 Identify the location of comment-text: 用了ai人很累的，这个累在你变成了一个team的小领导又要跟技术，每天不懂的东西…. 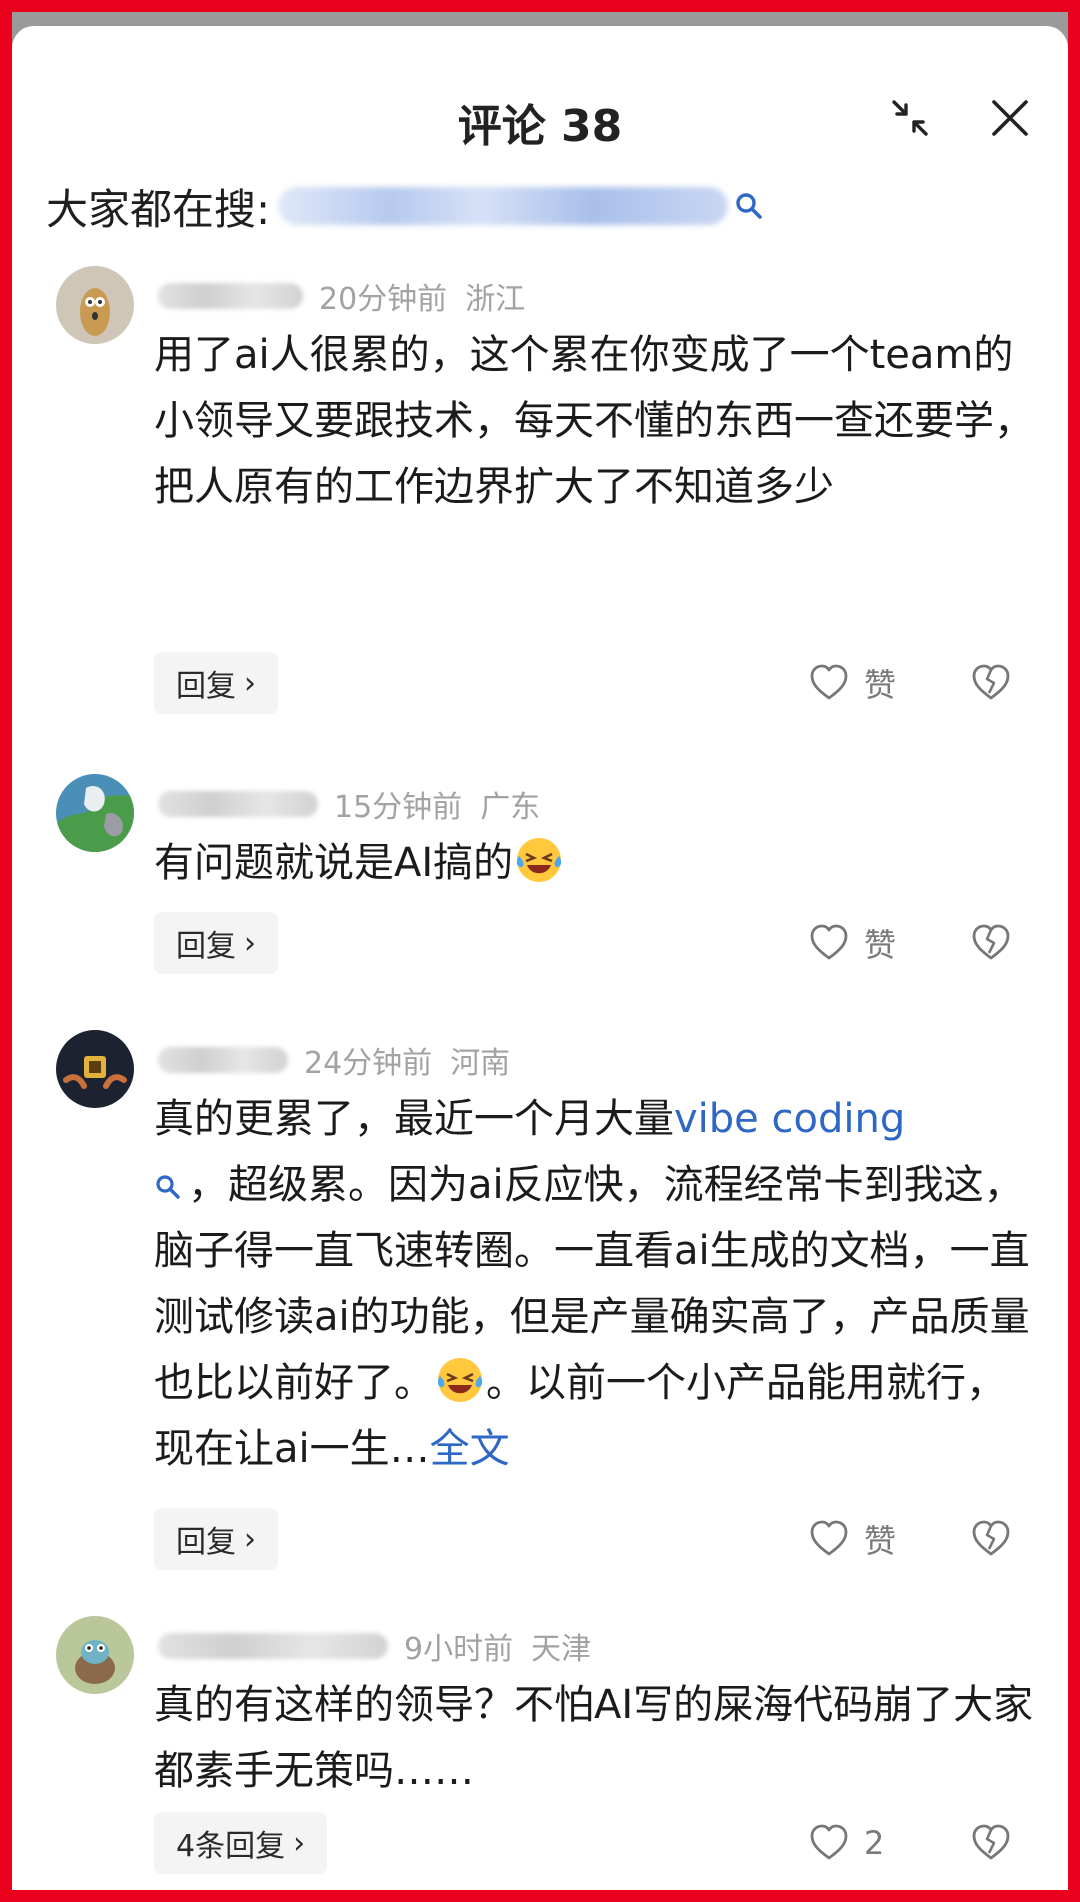
(594, 421).